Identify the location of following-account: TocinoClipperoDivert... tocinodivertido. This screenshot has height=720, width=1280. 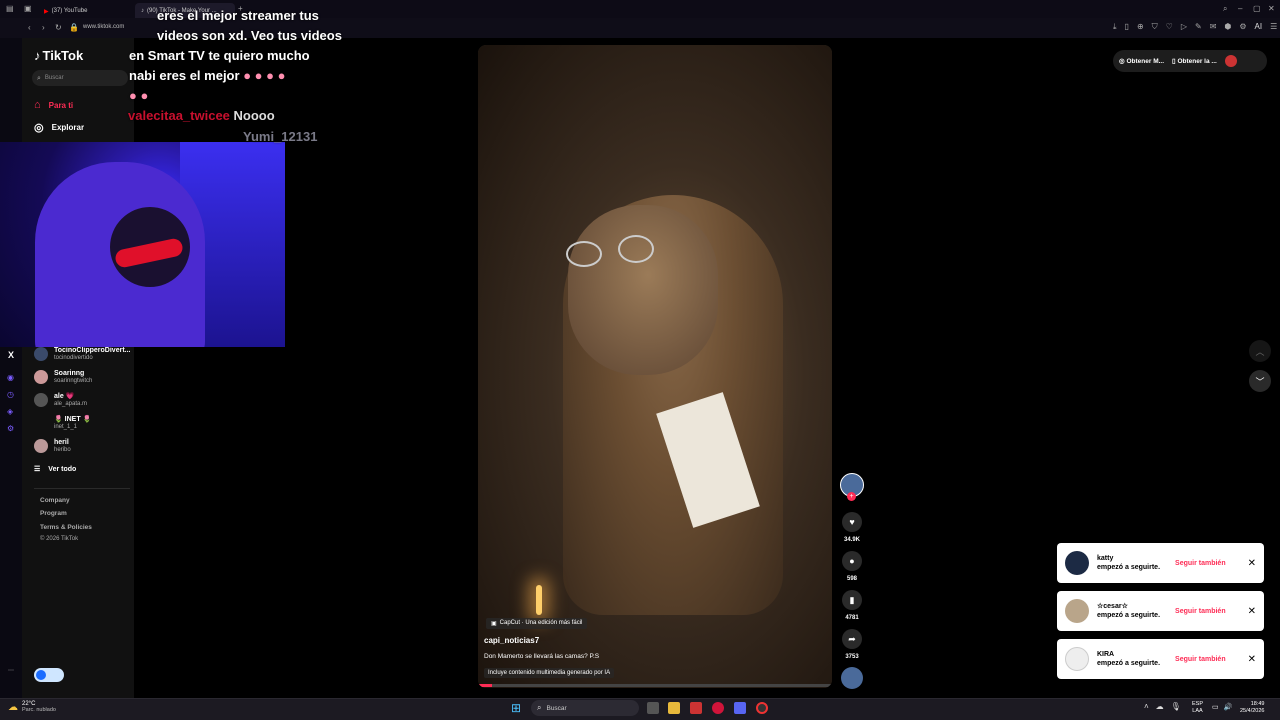
(82, 354).